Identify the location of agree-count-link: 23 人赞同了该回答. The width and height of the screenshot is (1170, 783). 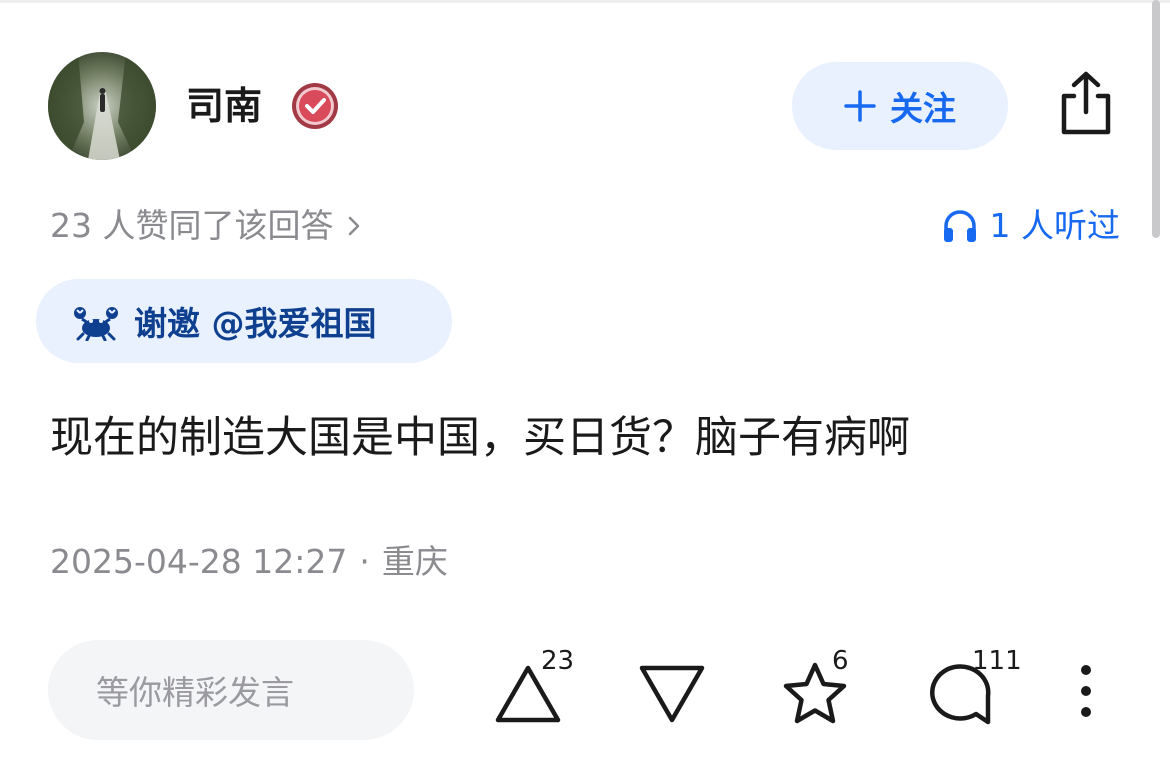
(205, 226).